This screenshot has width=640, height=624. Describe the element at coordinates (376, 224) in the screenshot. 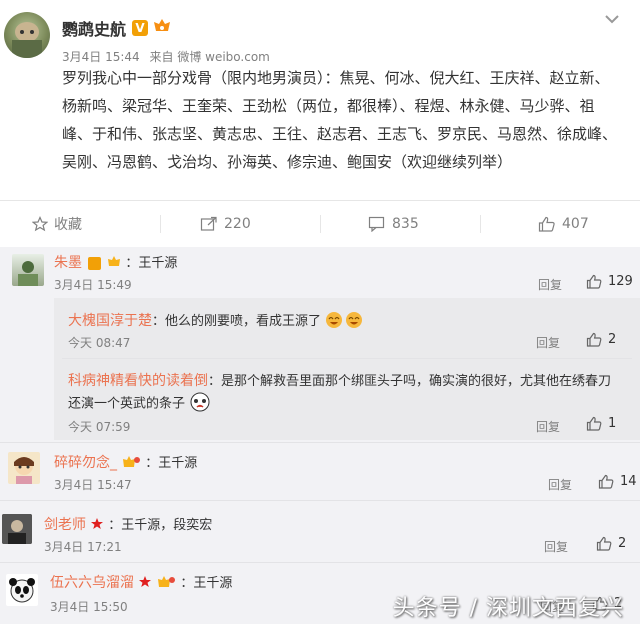

I see `comment-icon` at that location.